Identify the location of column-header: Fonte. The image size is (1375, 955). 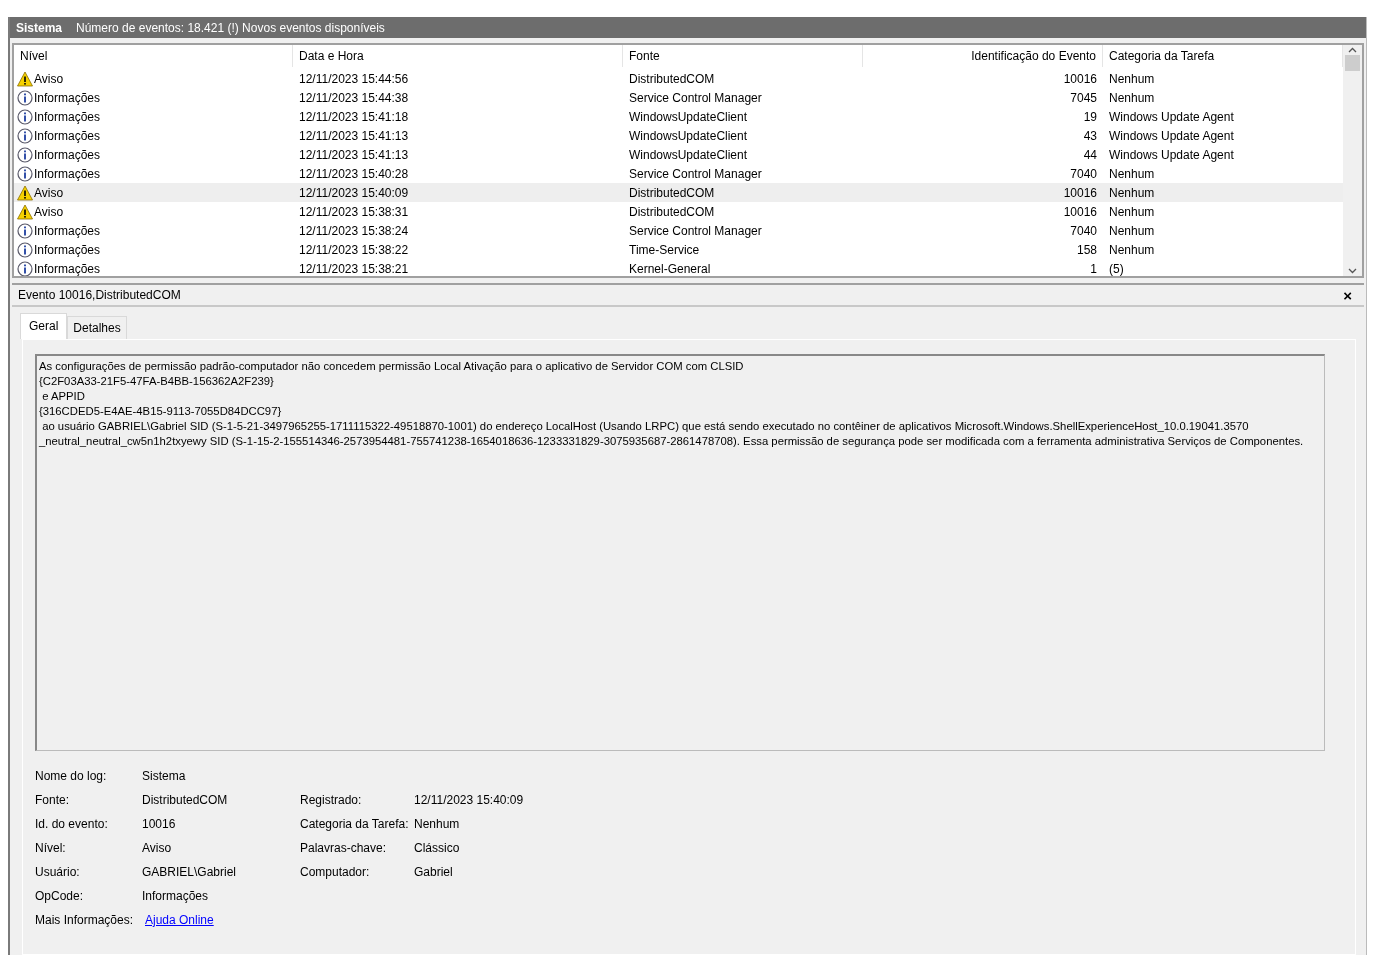
(743, 56).